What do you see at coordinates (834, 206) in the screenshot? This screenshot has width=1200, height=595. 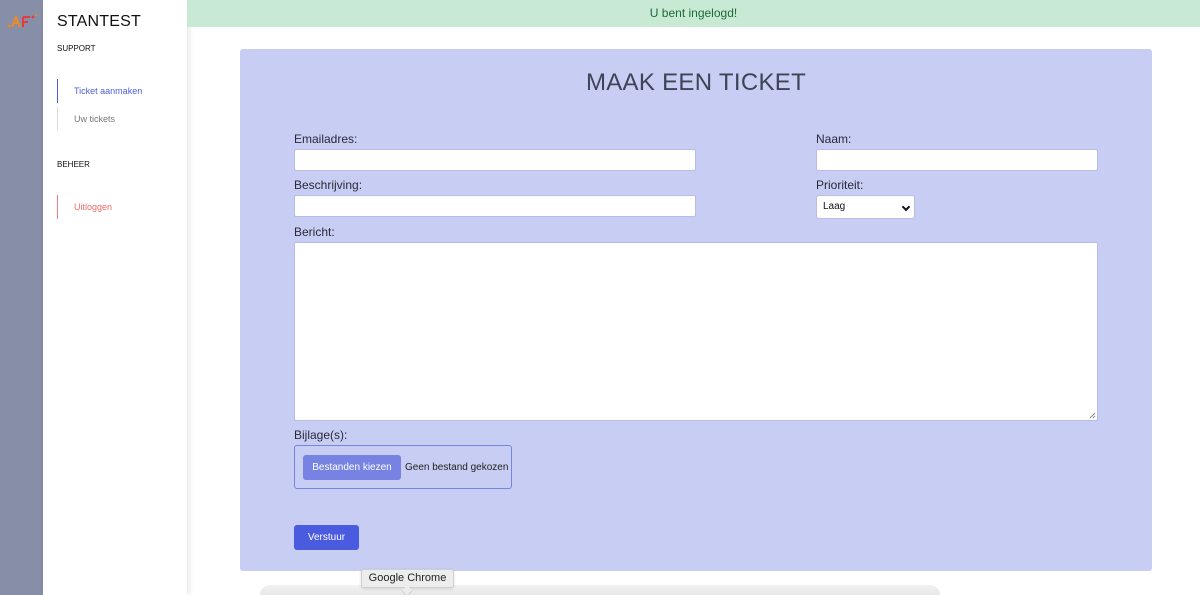 I see `priority-value: Laag` at bounding box center [834, 206].